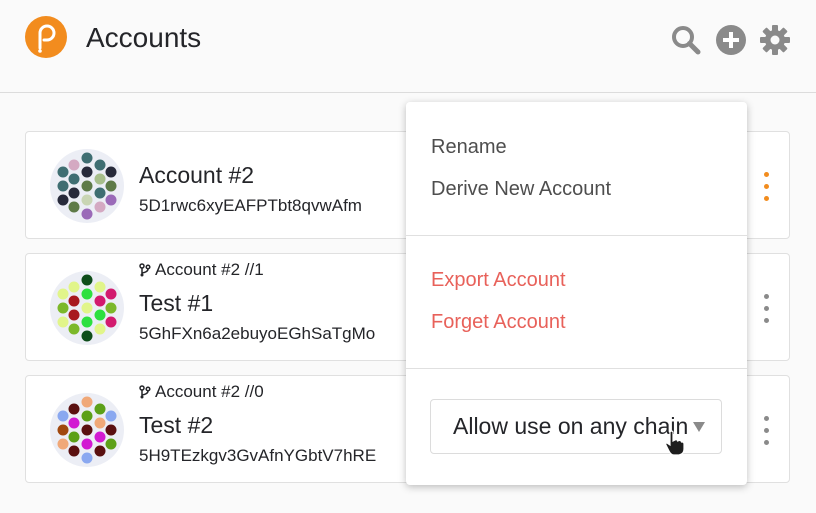 Image resolution: width=816 pixels, height=513 pixels. I want to click on settings-gear-icon, so click(775, 40).